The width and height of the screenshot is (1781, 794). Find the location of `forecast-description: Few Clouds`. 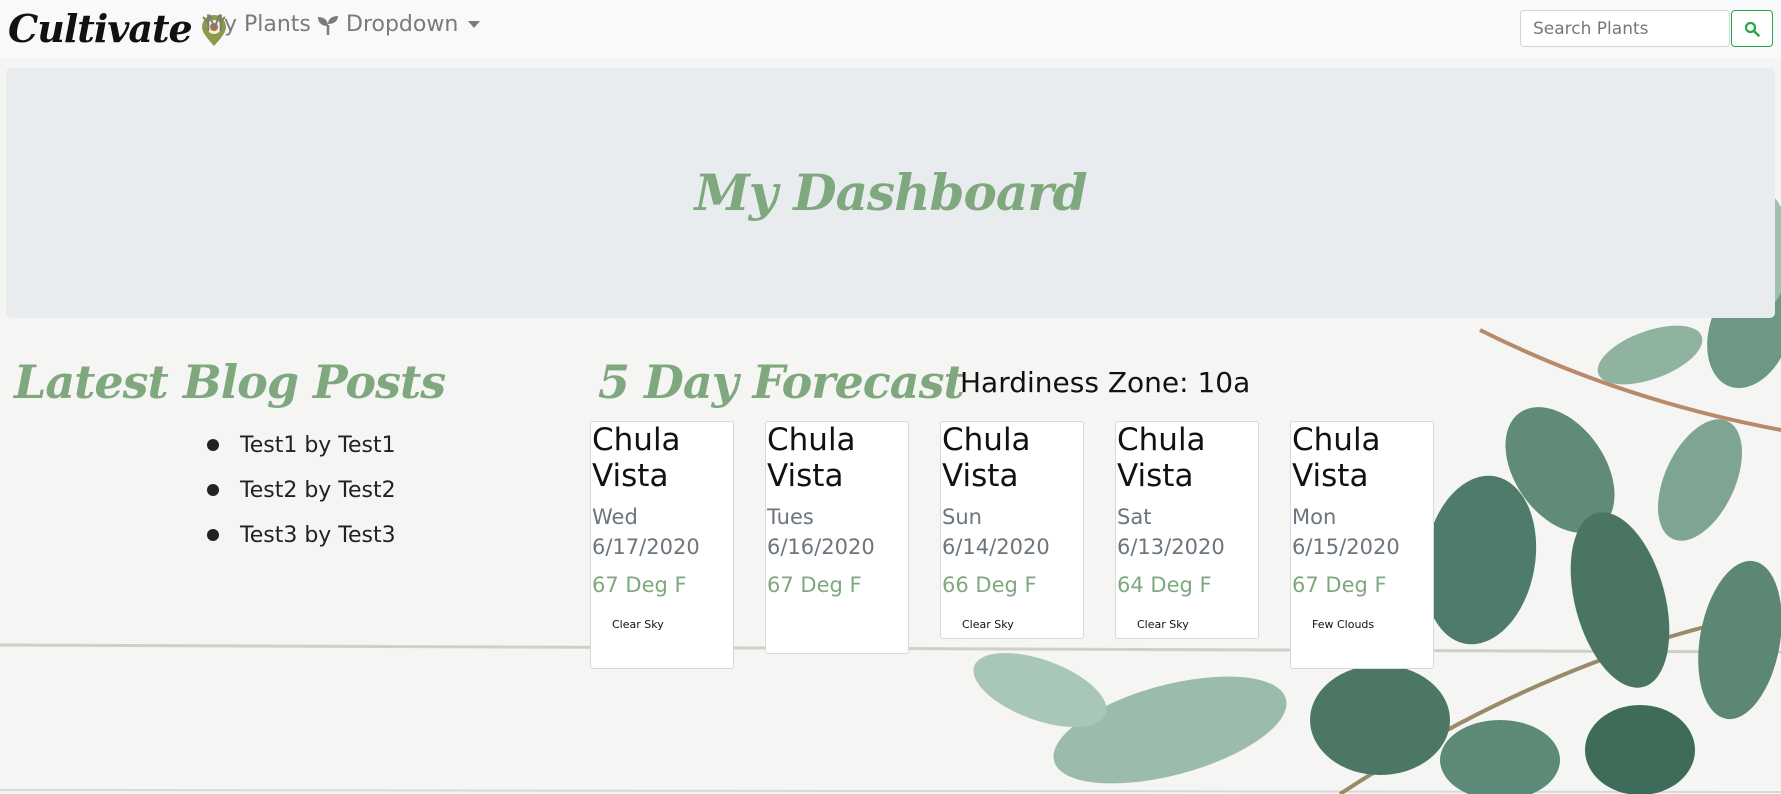

forecast-description: Few Clouds is located at coordinates (1343, 624).